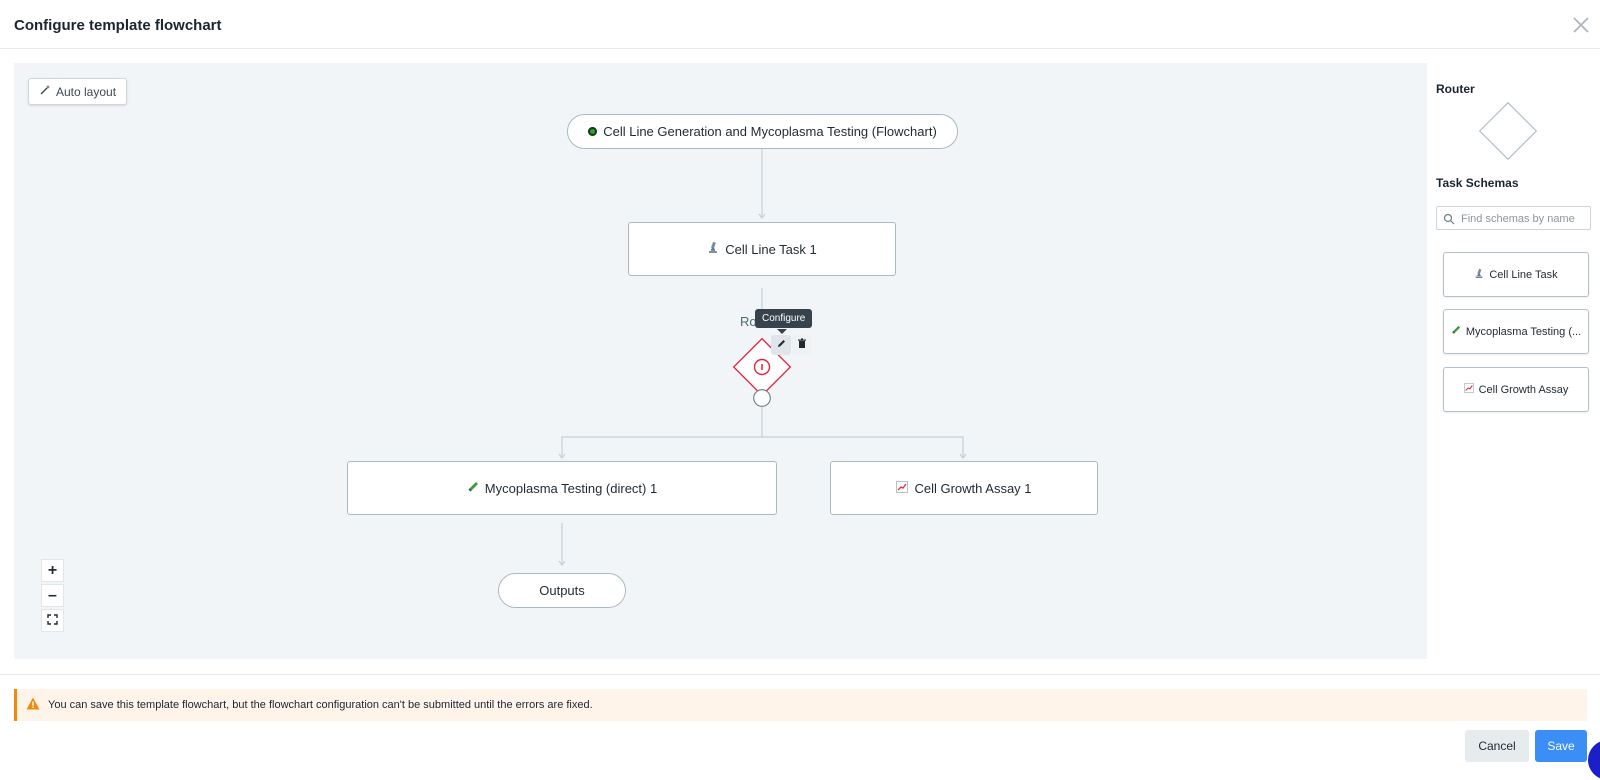 Image resolution: width=1600 pixels, height=780 pixels. What do you see at coordinates (45, 91) in the screenshot?
I see `magic-wand-icon` at bounding box center [45, 91].